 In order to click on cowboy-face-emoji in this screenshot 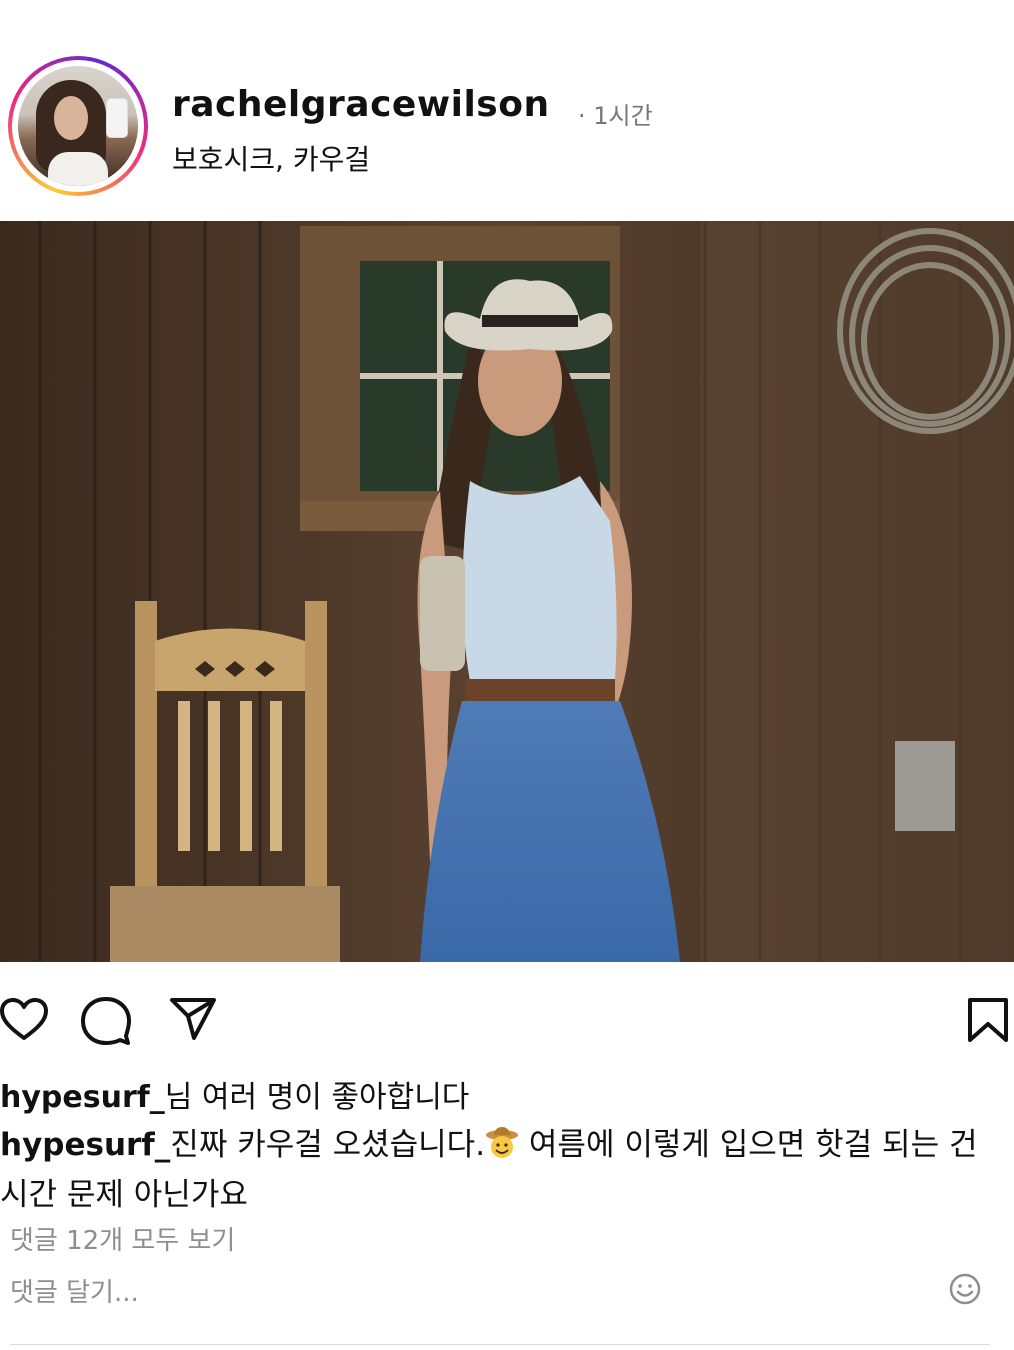, I will do `click(502, 1142)`.